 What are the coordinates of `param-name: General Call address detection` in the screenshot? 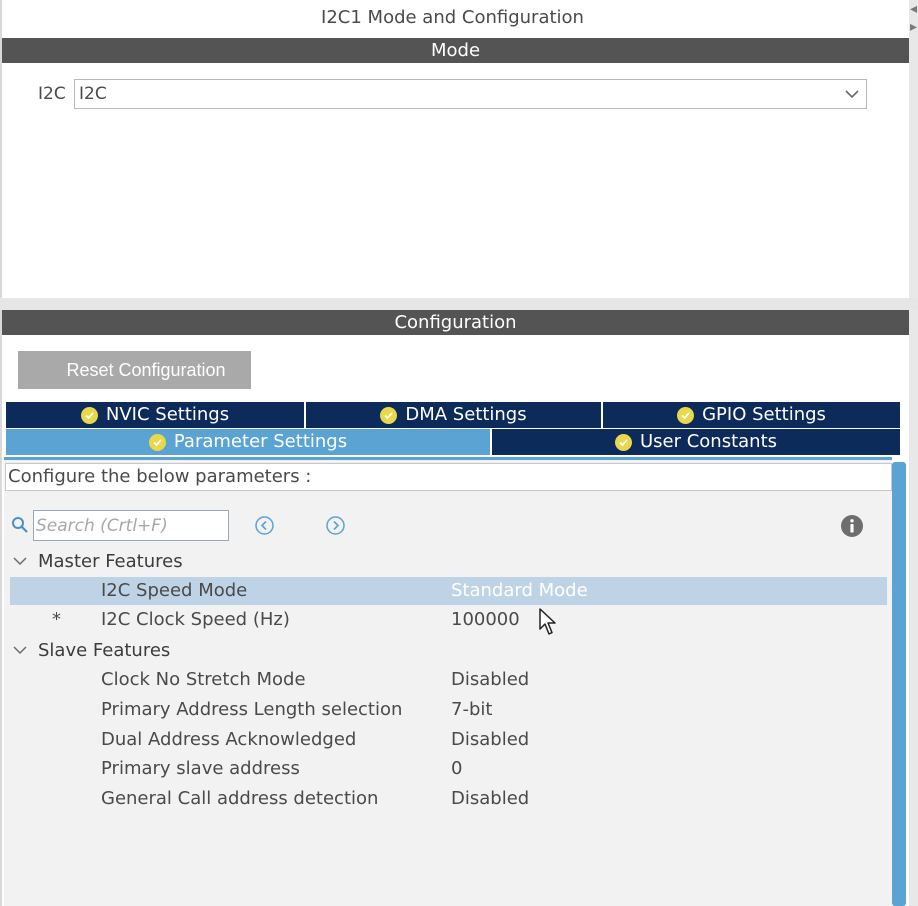 It's located at (240, 798).